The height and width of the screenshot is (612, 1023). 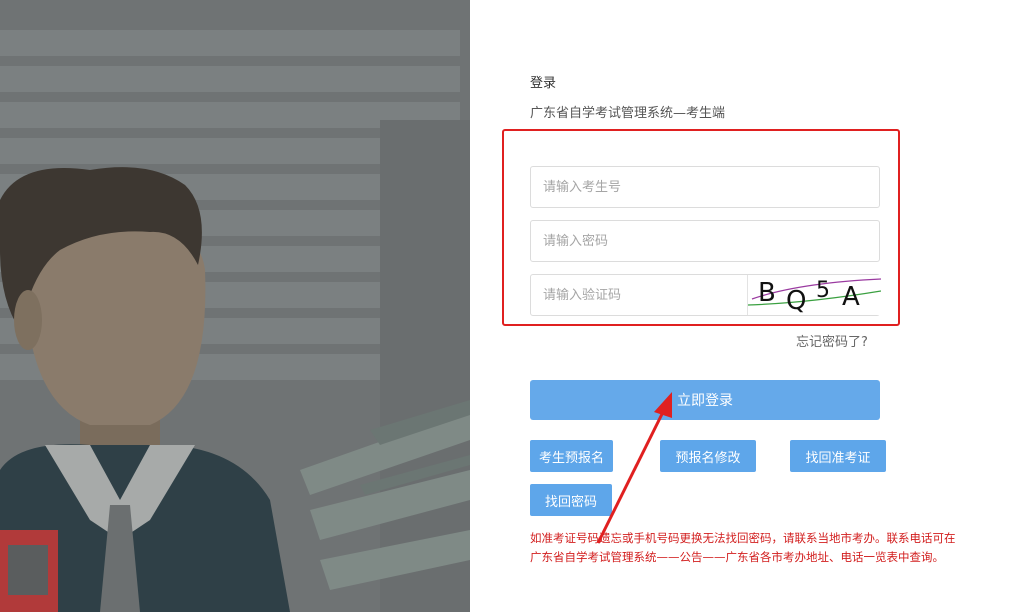 What do you see at coordinates (705, 187) in the screenshot?
I see `student-id-input` at bounding box center [705, 187].